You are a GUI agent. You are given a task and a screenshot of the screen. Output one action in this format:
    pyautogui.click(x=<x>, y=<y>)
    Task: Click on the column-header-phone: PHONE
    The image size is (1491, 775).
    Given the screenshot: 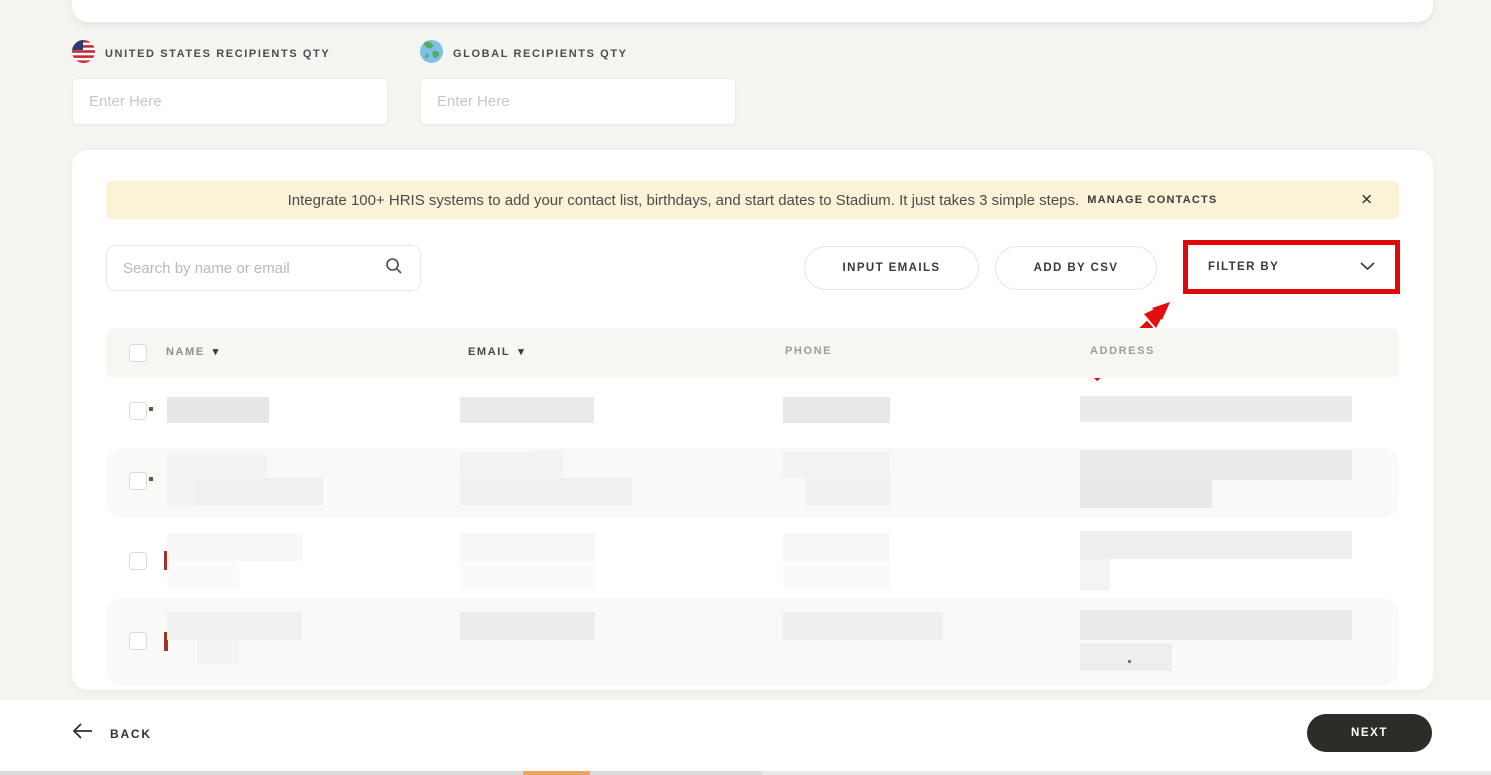 What is the action you would take?
    pyautogui.click(x=809, y=351)
    